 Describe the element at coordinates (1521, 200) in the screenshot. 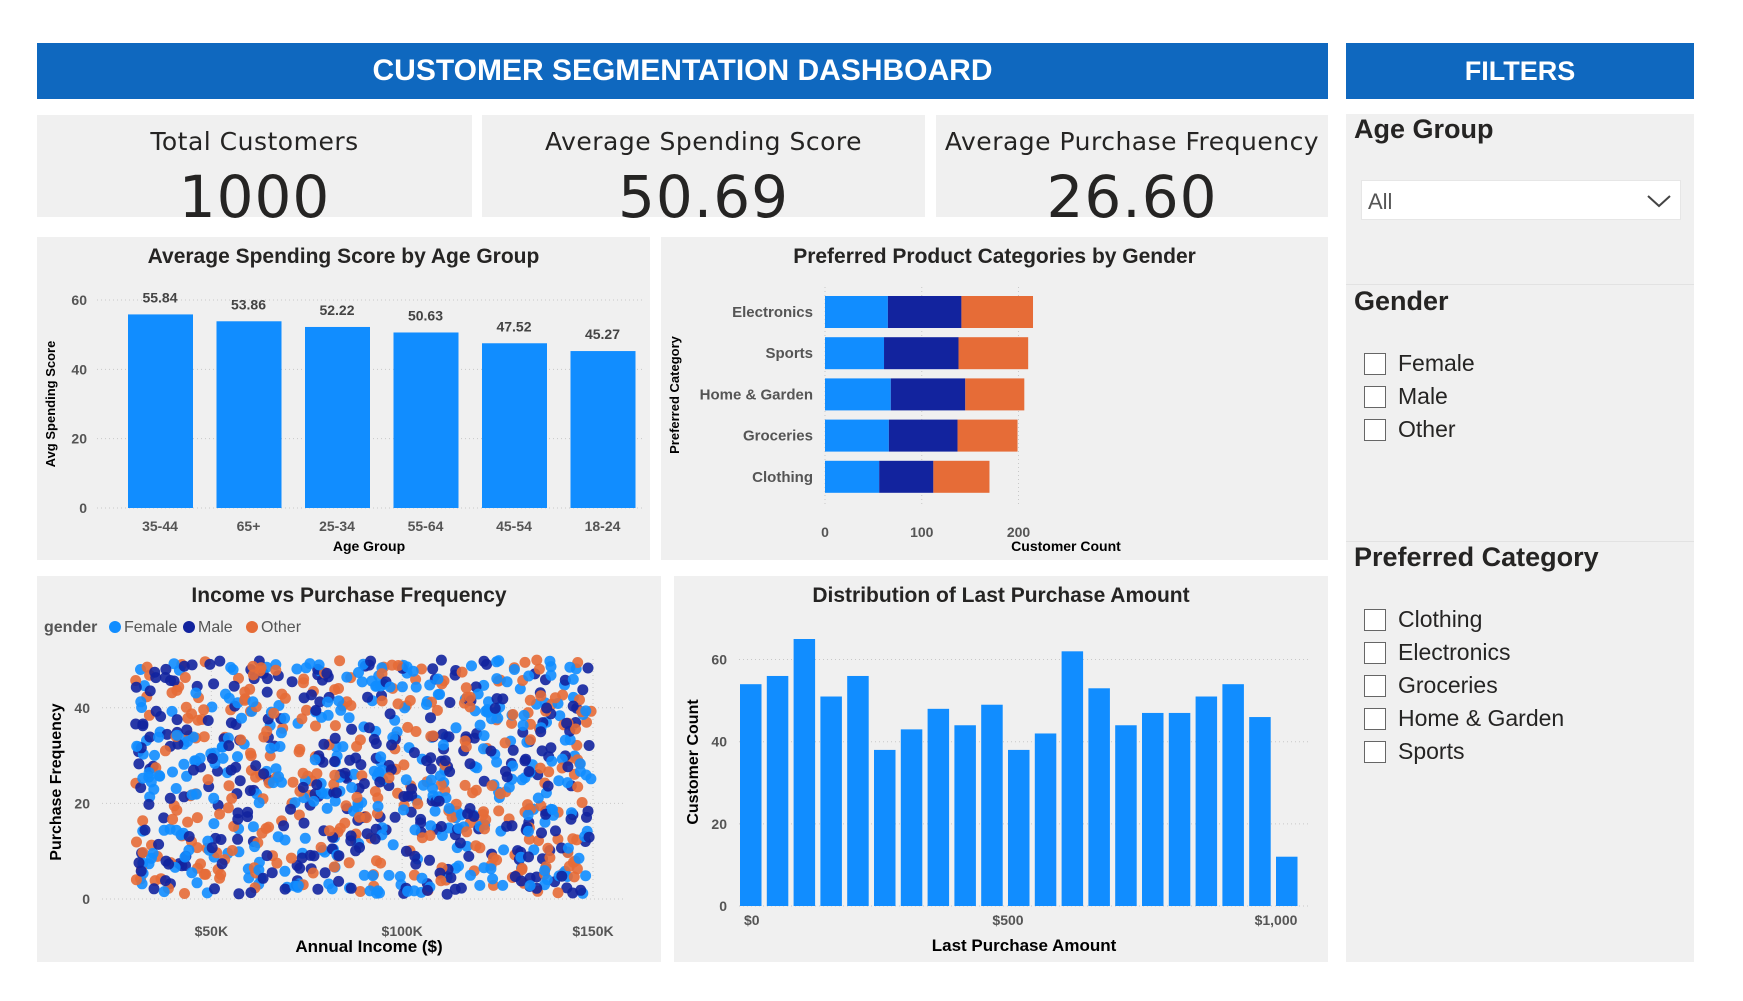

I see `age-group-dropdown: All` at that location.